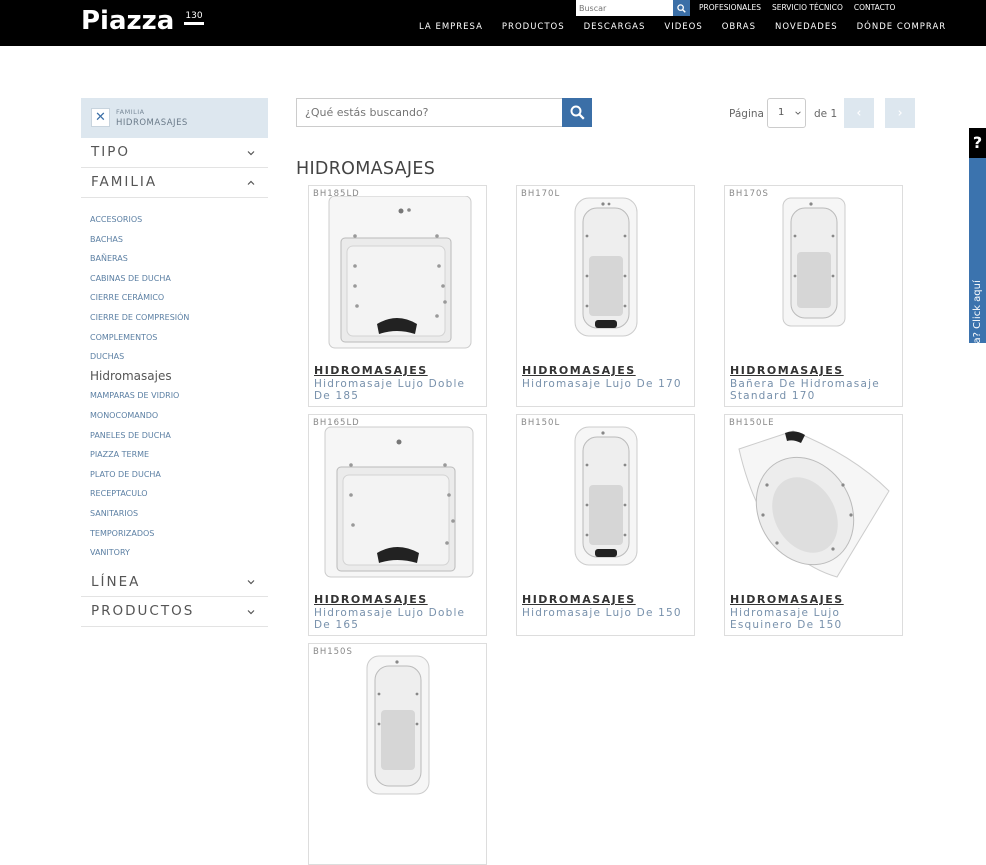 This screenshot has width=986, height=865. I want to click on help-tab-text: ¿Necesita ayuda? Click aquí, so click(977, 350).